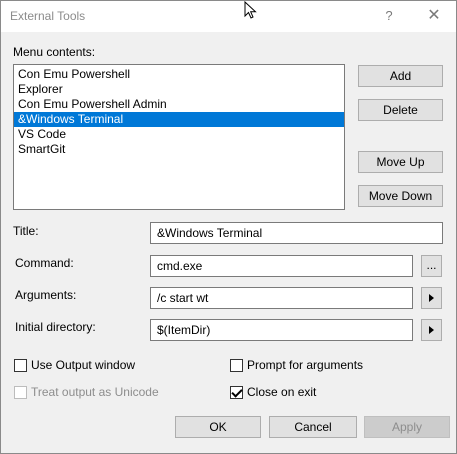 The image size is (457, 454). What do you see at coordinates (20, 392) in the screenshot?
I see `treat-output-unicode-checkbox` at bounding box center [20, 392].